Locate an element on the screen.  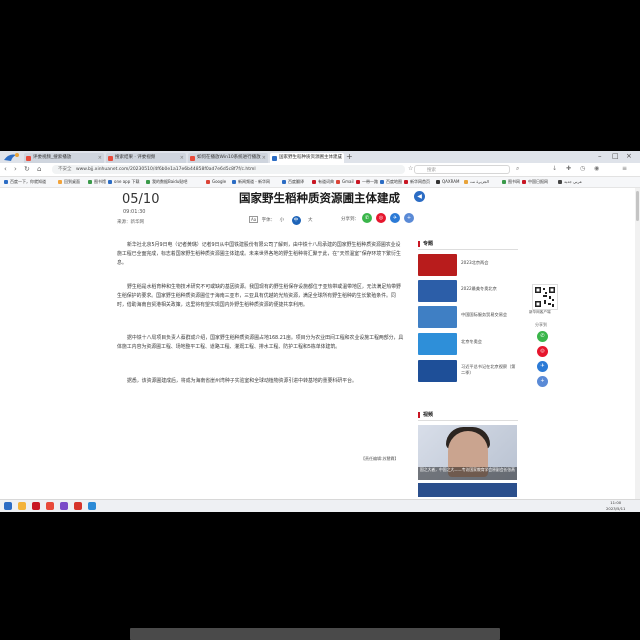
search-input: 搜索 is located at coordinates (462, 169).